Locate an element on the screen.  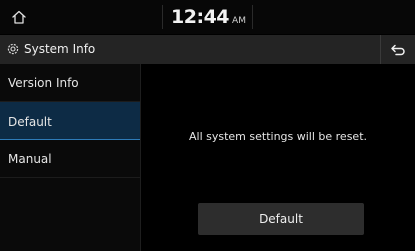
sidebar-item-label: Version Info is located at coordinates (43, 83).